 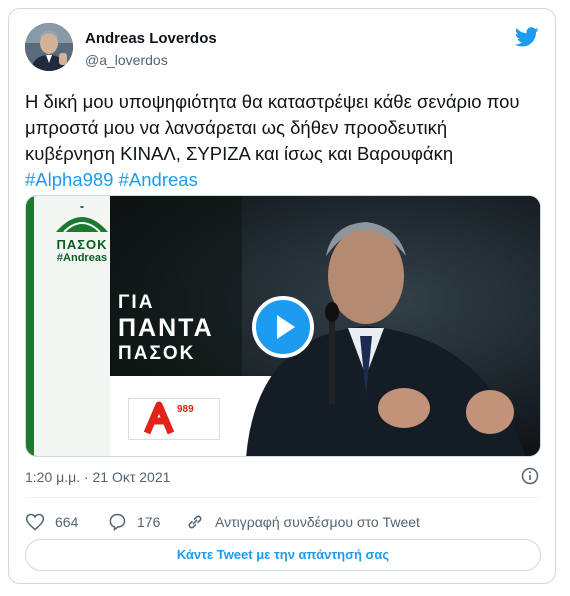 What do you see at coordinates (35, 522) in the screenshot?
I see `heart-icon` at bounding box center [35, 522].